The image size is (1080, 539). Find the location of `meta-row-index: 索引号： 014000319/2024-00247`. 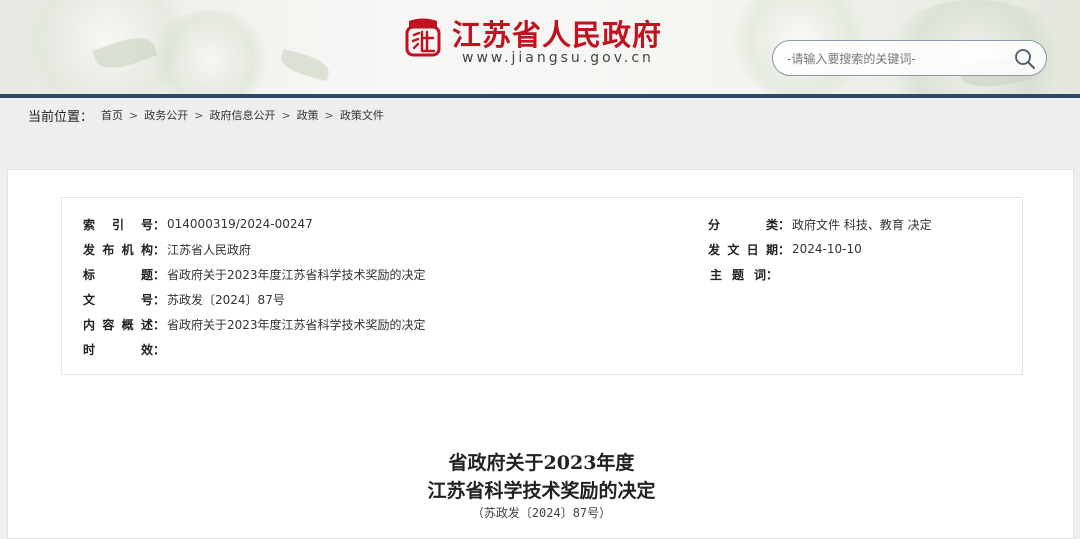

meta-row-index: 索引号： 014000319/2024-00247 is located at coordinates (198, 224).